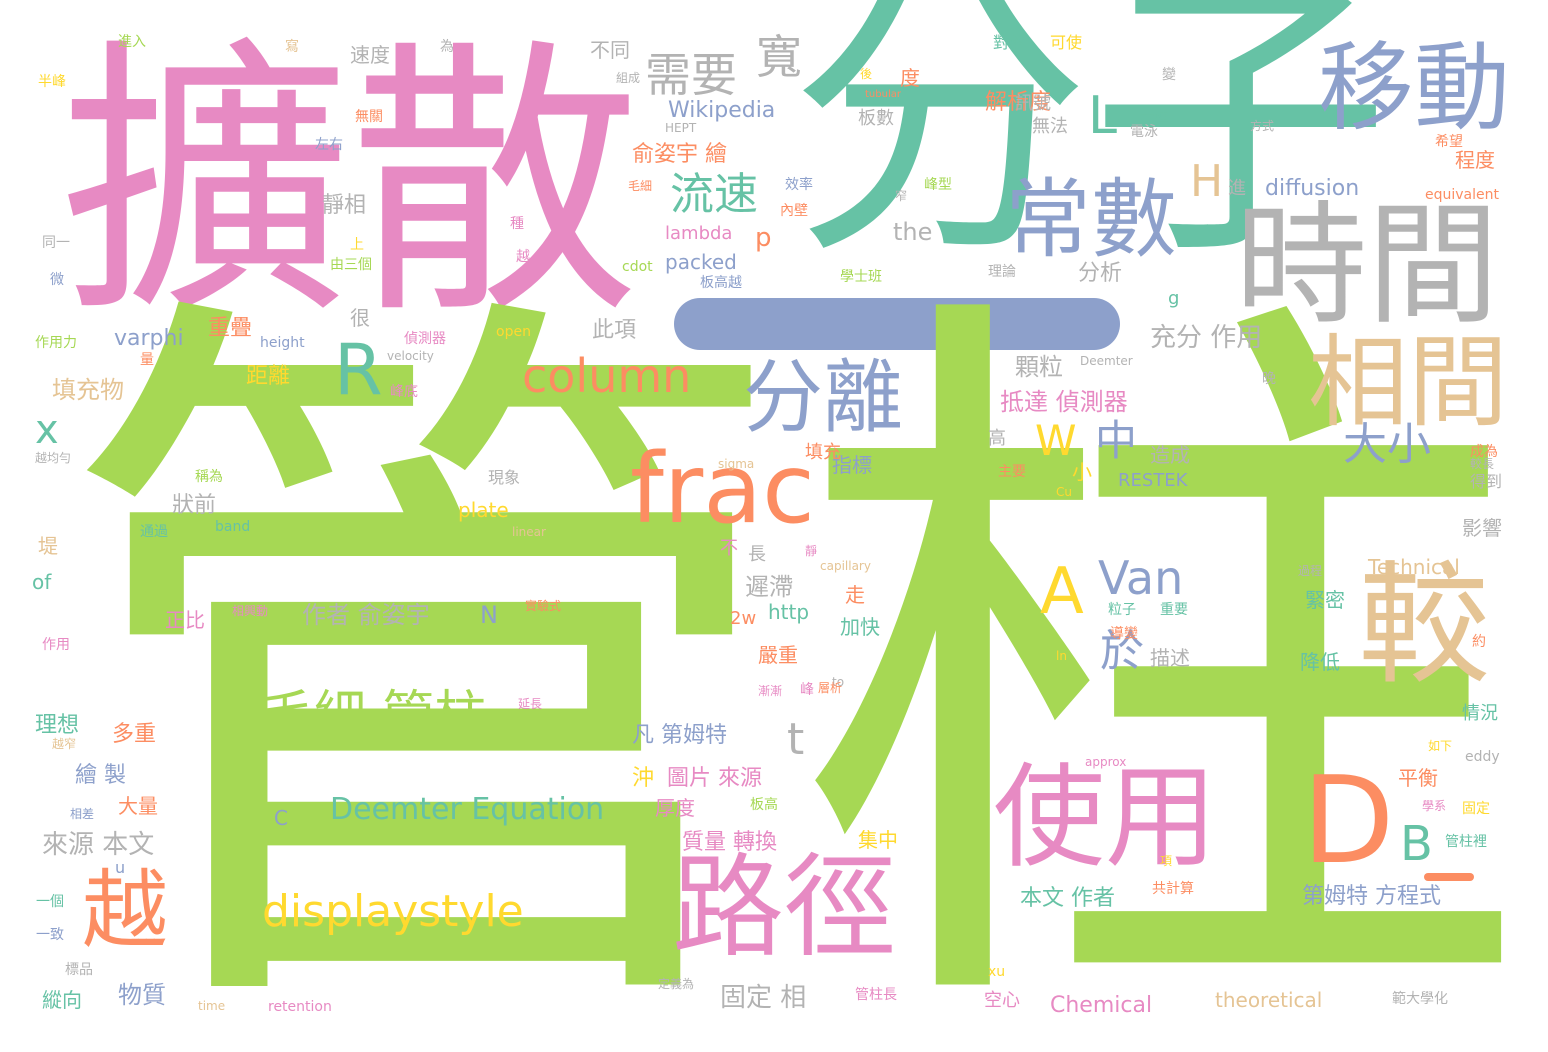 This screenshot has height=1052, width=1548. I want to click on word: 造成, so click(1170, 455).